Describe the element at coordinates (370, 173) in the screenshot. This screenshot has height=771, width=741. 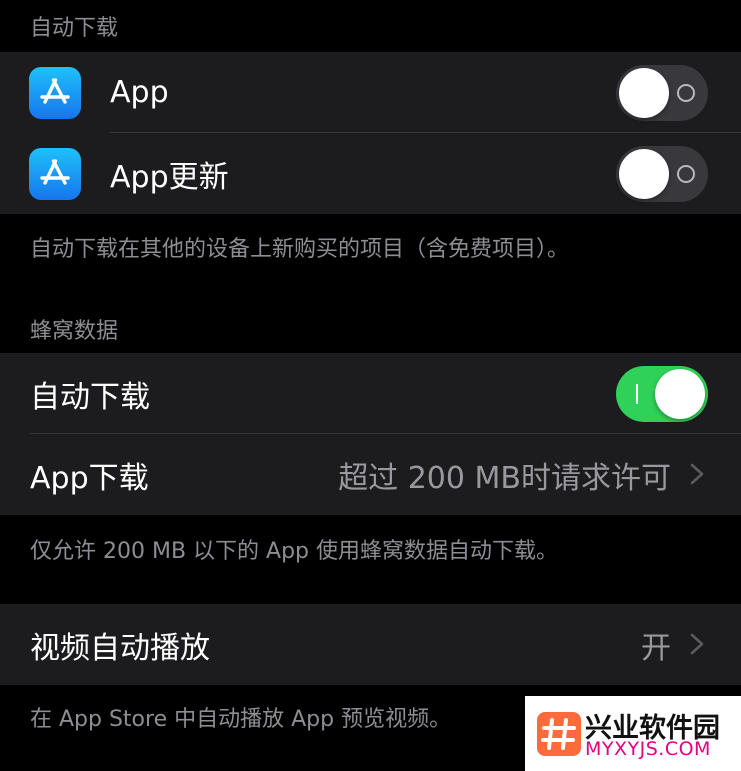
I see `app-updates-auto-download-row: App更新` at that location.